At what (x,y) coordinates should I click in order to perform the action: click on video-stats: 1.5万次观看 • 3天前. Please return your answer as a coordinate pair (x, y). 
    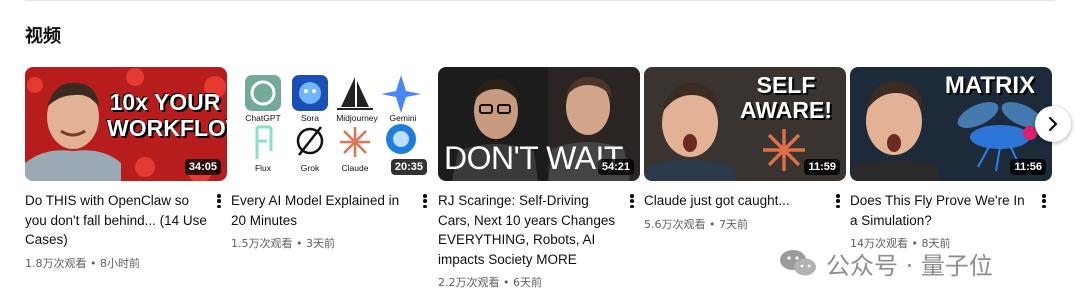
    Looking at the image, I should click on (283, 243).